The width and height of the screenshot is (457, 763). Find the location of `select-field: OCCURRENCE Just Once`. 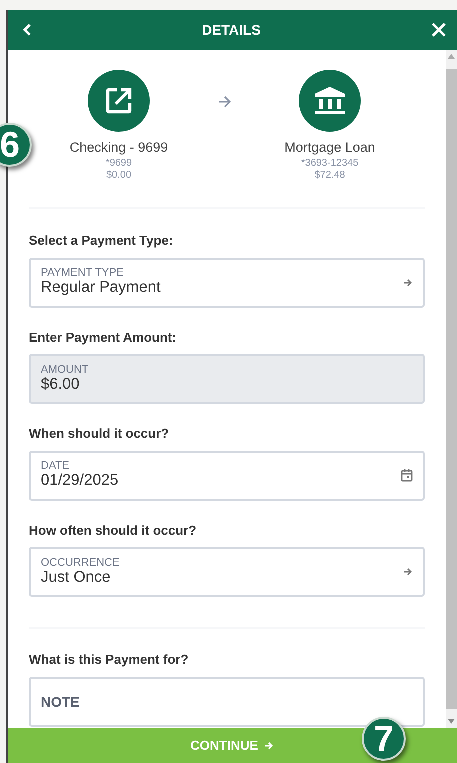

select-field: OCCURRENCE Just Once is located at coordinates (227, 572).